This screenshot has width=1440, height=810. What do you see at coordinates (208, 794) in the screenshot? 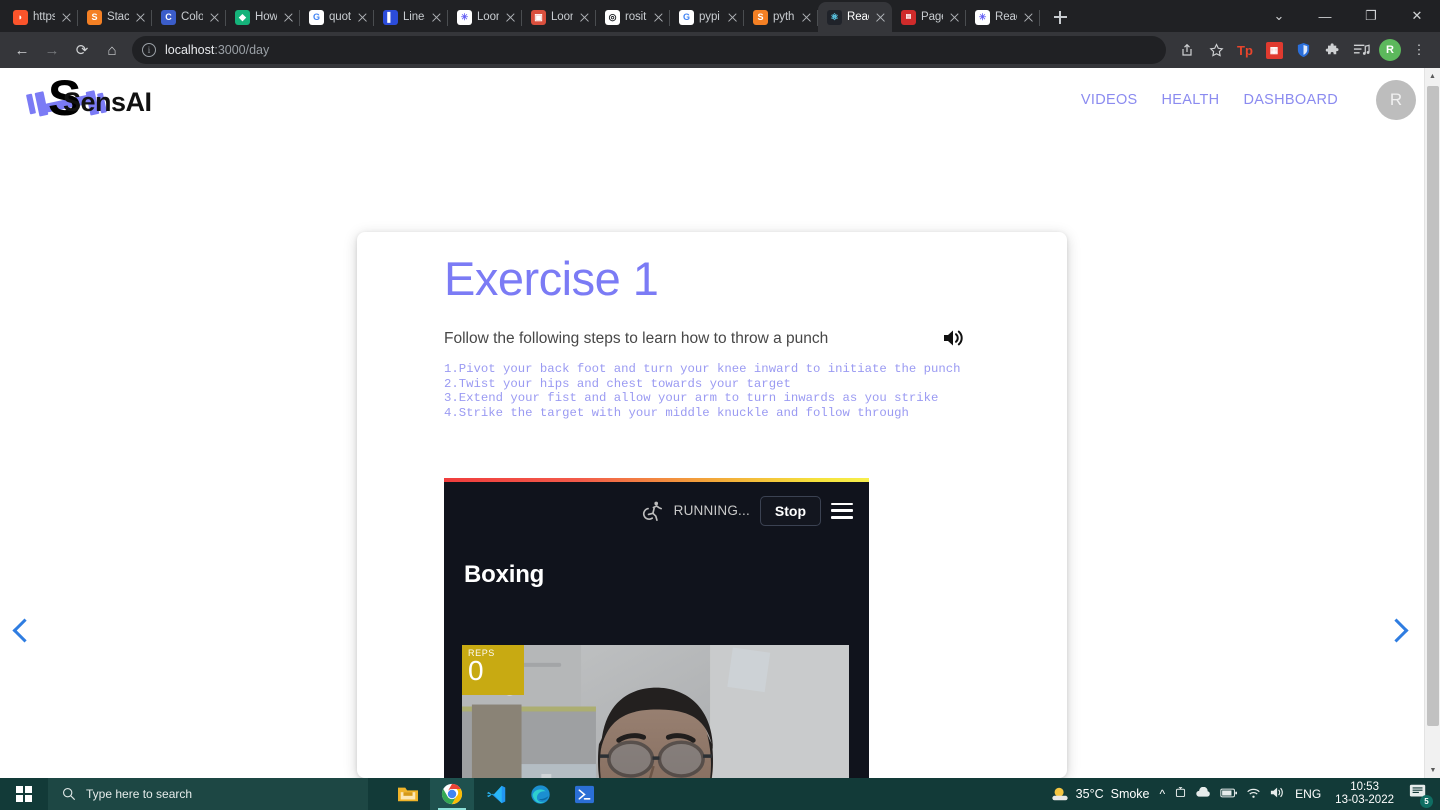
I see `taskbar-search: Type here to search` at bounding box center [208, 794].